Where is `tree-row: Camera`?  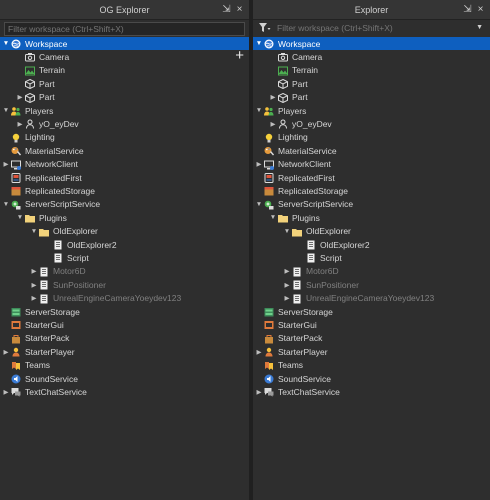 tree-row: Camera is located at coordinates (371, 56).